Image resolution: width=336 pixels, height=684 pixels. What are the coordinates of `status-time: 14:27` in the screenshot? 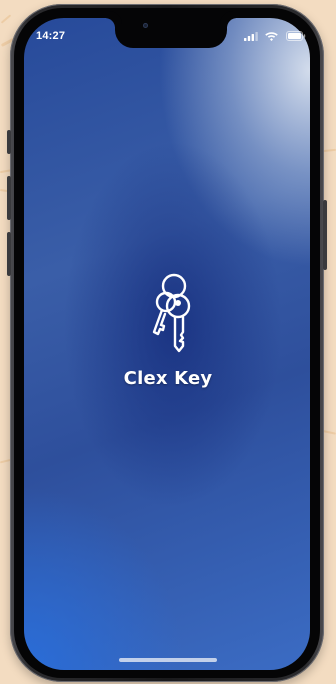 It's located at (51, 36).